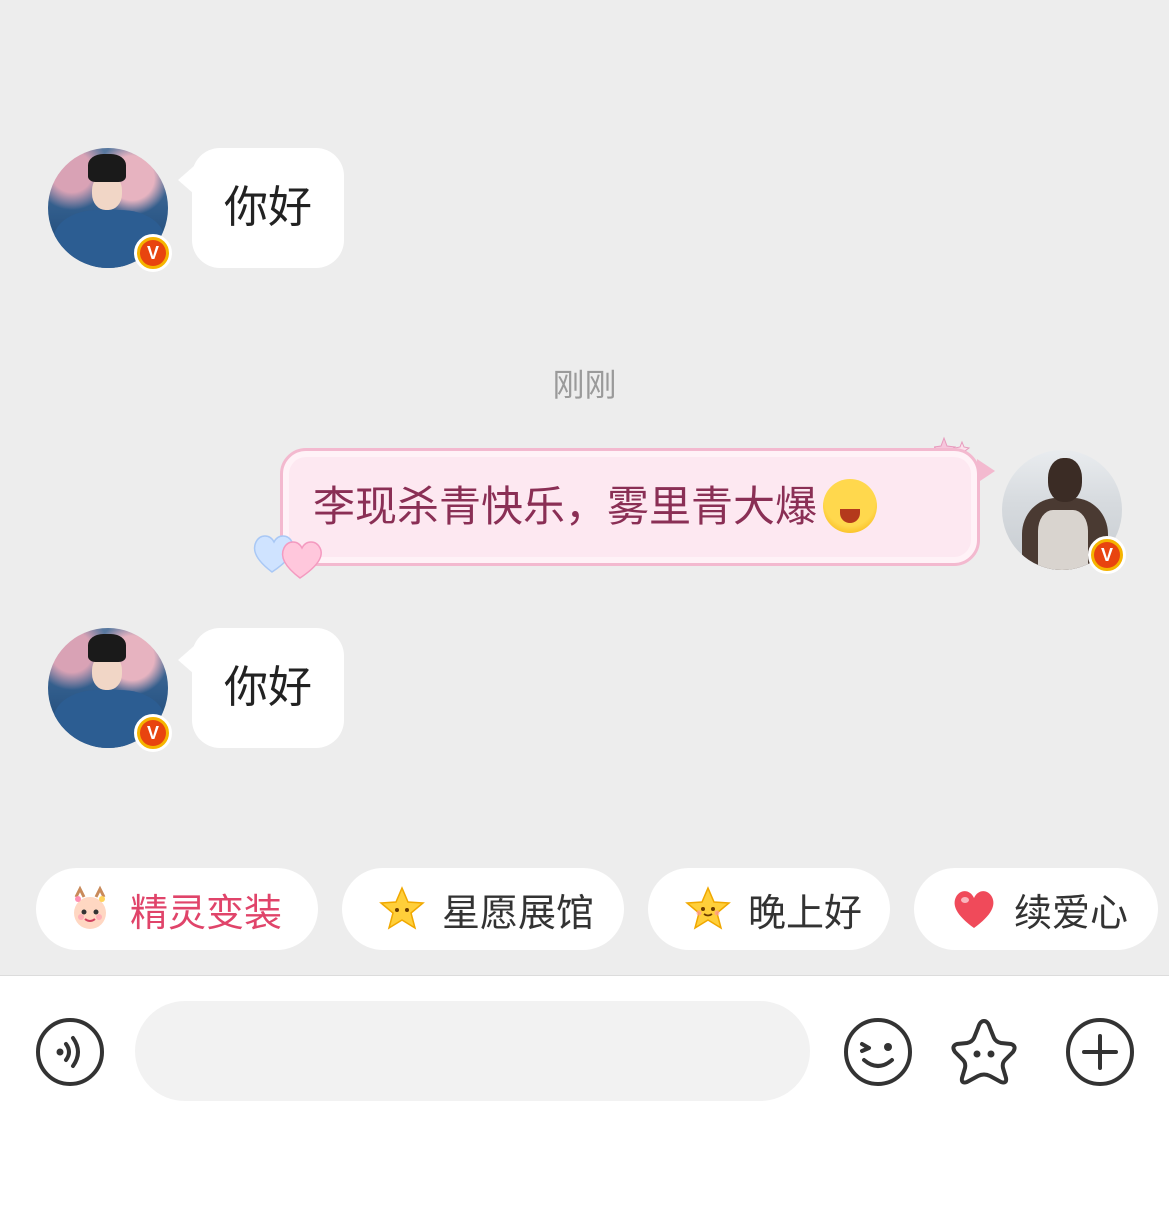 This screenshot has height=1221, width=1169. I want to click on chip-good-evening: 晚上好, so click(769, 909).